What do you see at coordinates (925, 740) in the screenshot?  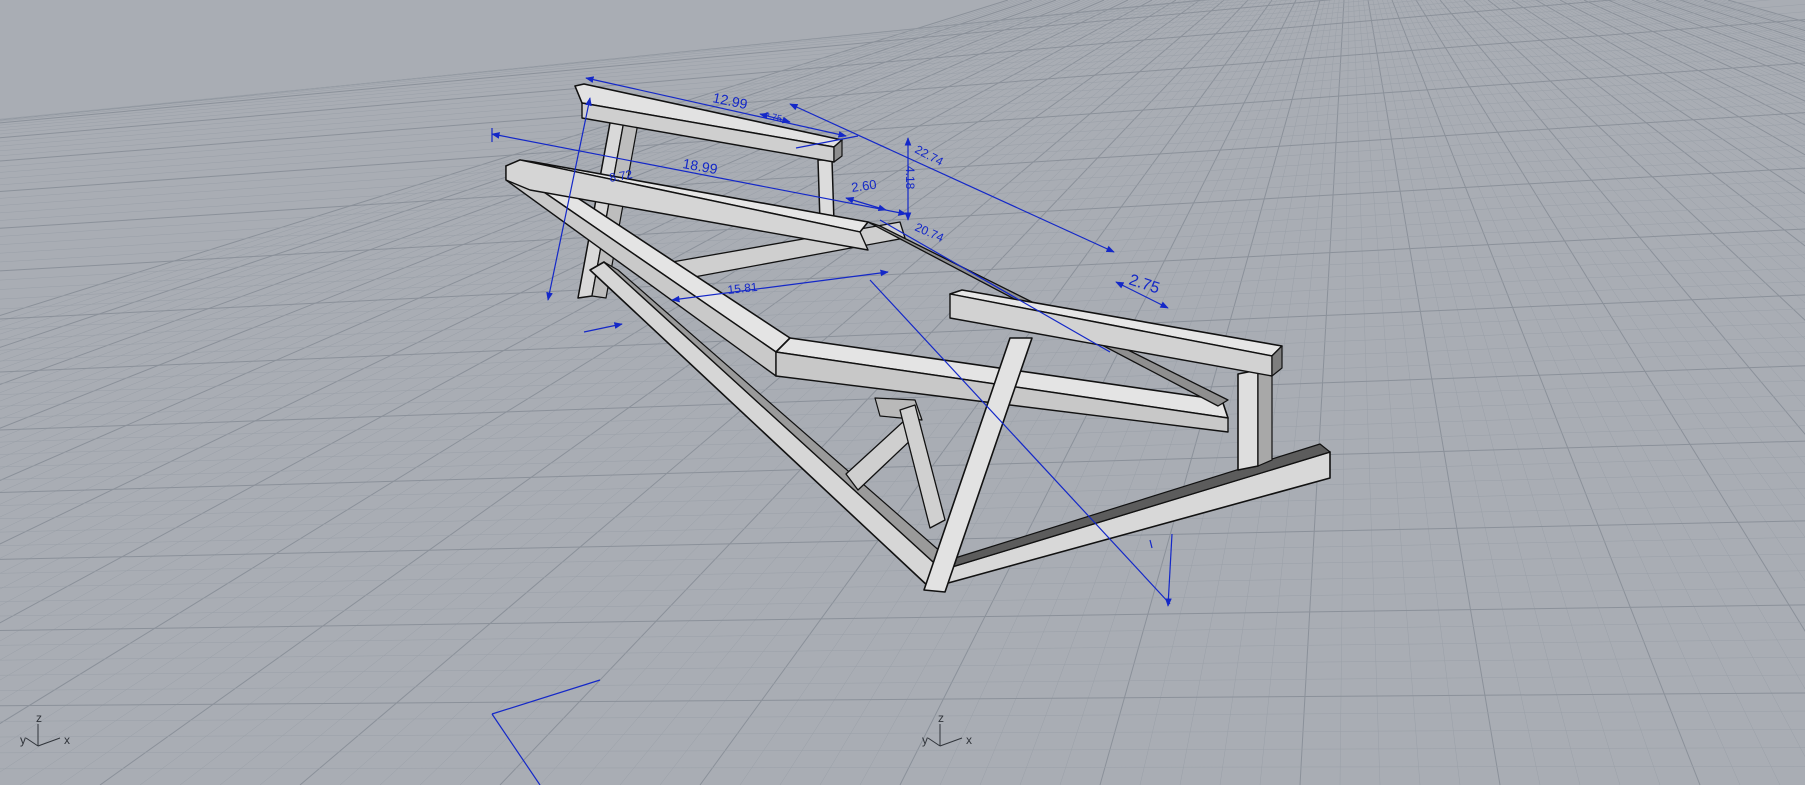 I see `axis-center-y-label: y` at bounding box center [925, 740].